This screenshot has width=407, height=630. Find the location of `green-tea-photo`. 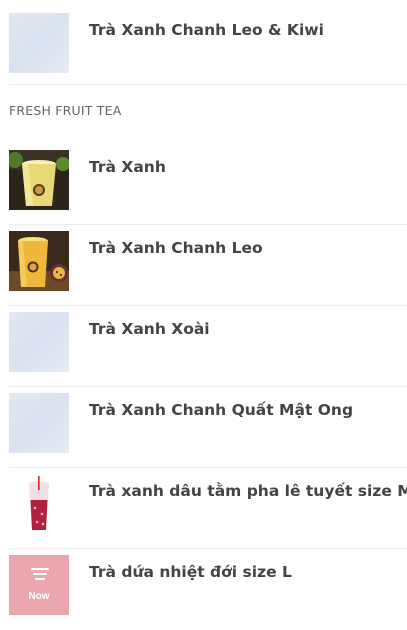

green-tea-photo is located at coordinates (39, 180).